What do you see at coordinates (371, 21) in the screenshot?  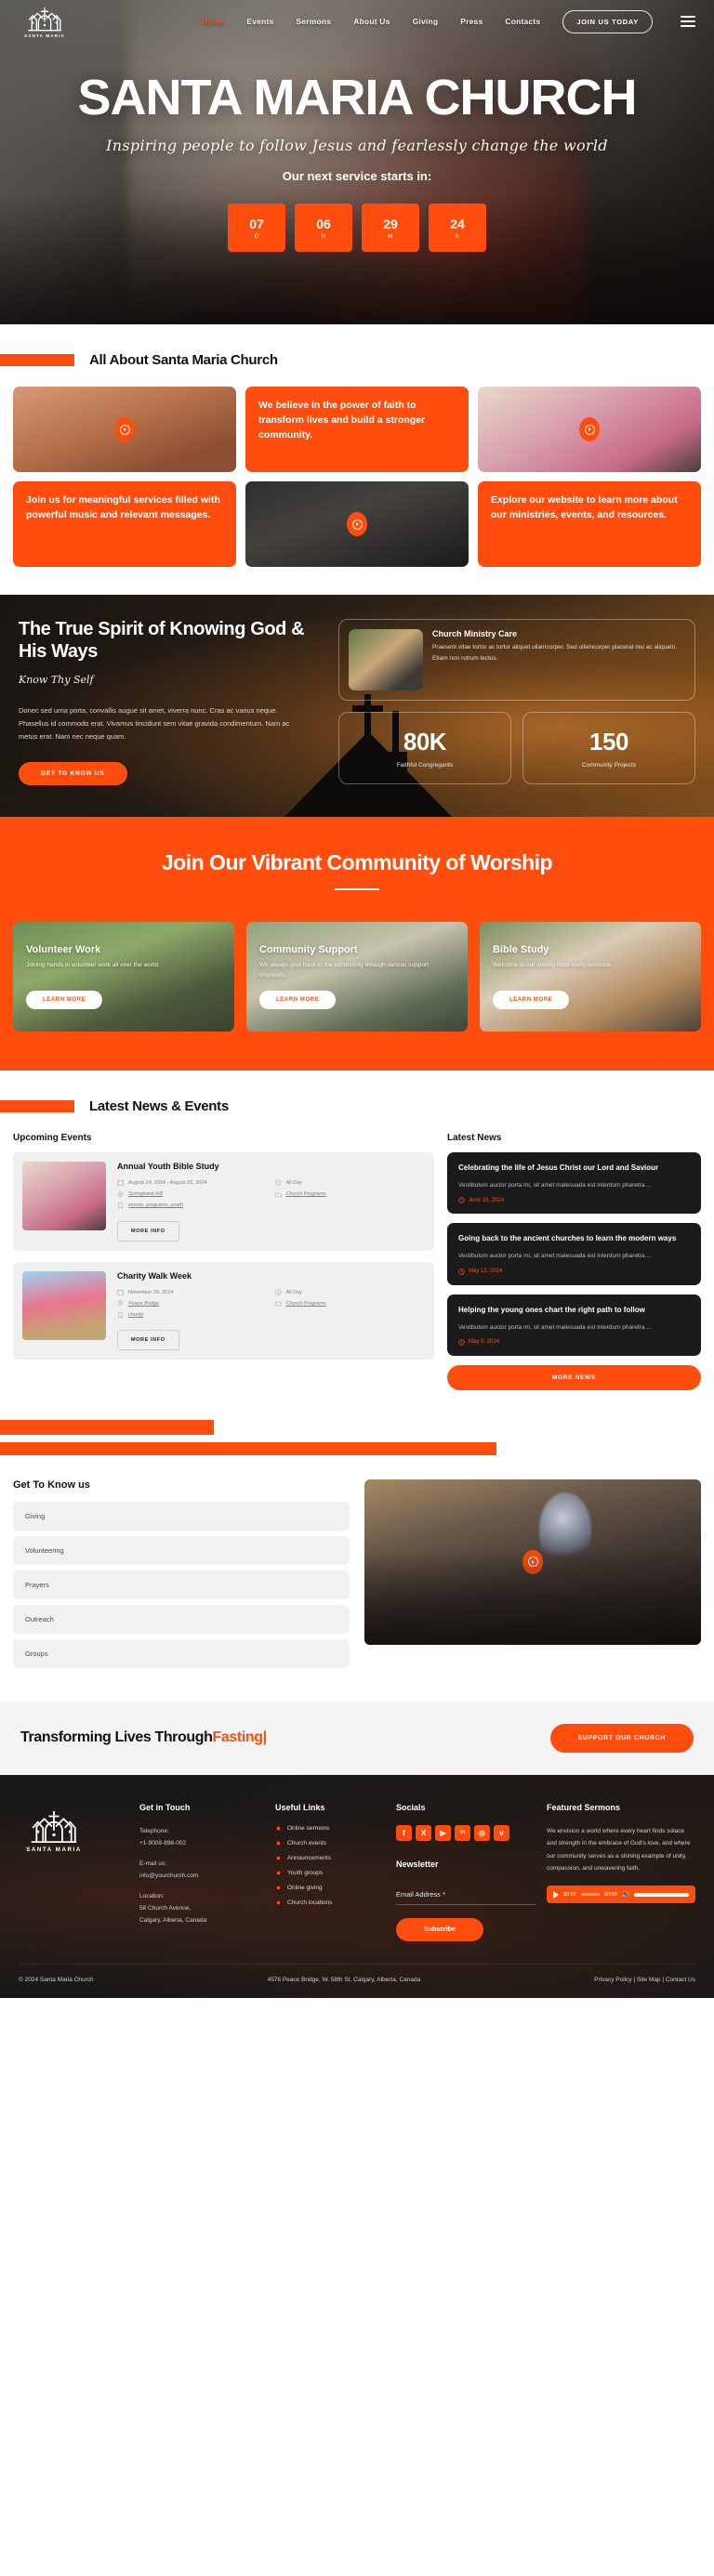 I see `nav-item-about-us: About Us` at bounding box center [371, 21].